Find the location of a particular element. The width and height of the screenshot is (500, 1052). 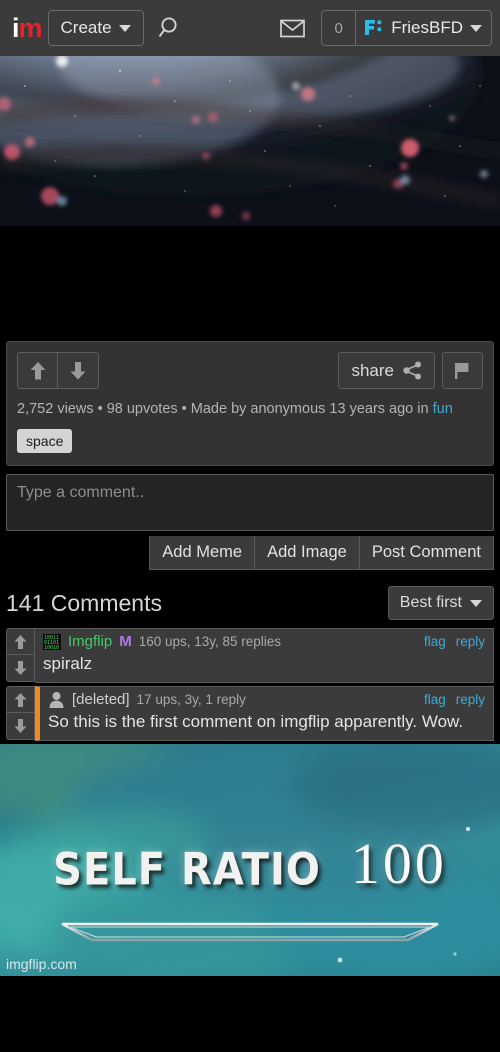

site-header: im Create 0 FriesBFD is located at coordinates (250, 28).